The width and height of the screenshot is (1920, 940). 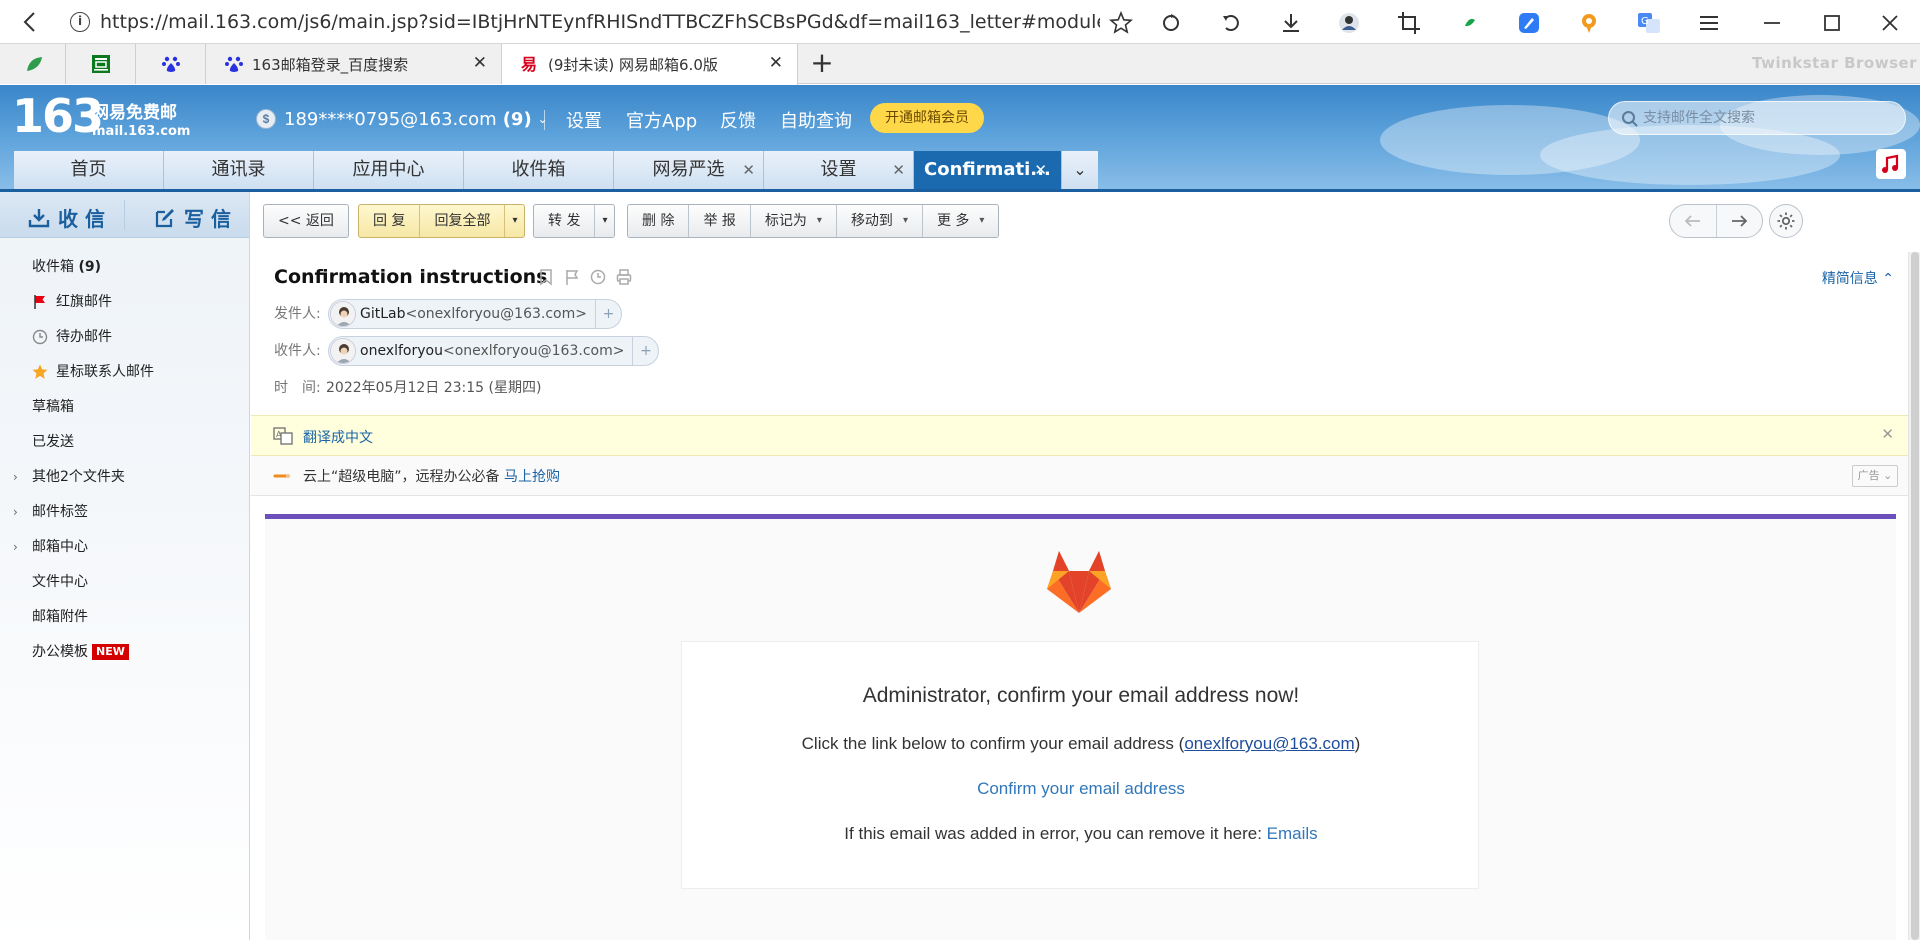 What do you see at coordinates (389, 170) in the screenshot?
I see `tab-app-center: 应用中心` at bounding box center [389, 170].